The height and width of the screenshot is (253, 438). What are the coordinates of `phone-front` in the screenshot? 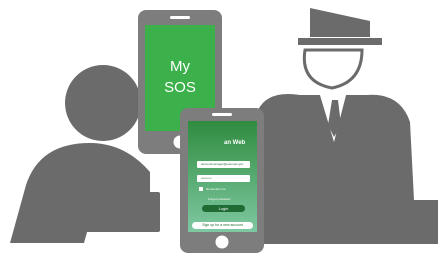 It's located at (222, 180).